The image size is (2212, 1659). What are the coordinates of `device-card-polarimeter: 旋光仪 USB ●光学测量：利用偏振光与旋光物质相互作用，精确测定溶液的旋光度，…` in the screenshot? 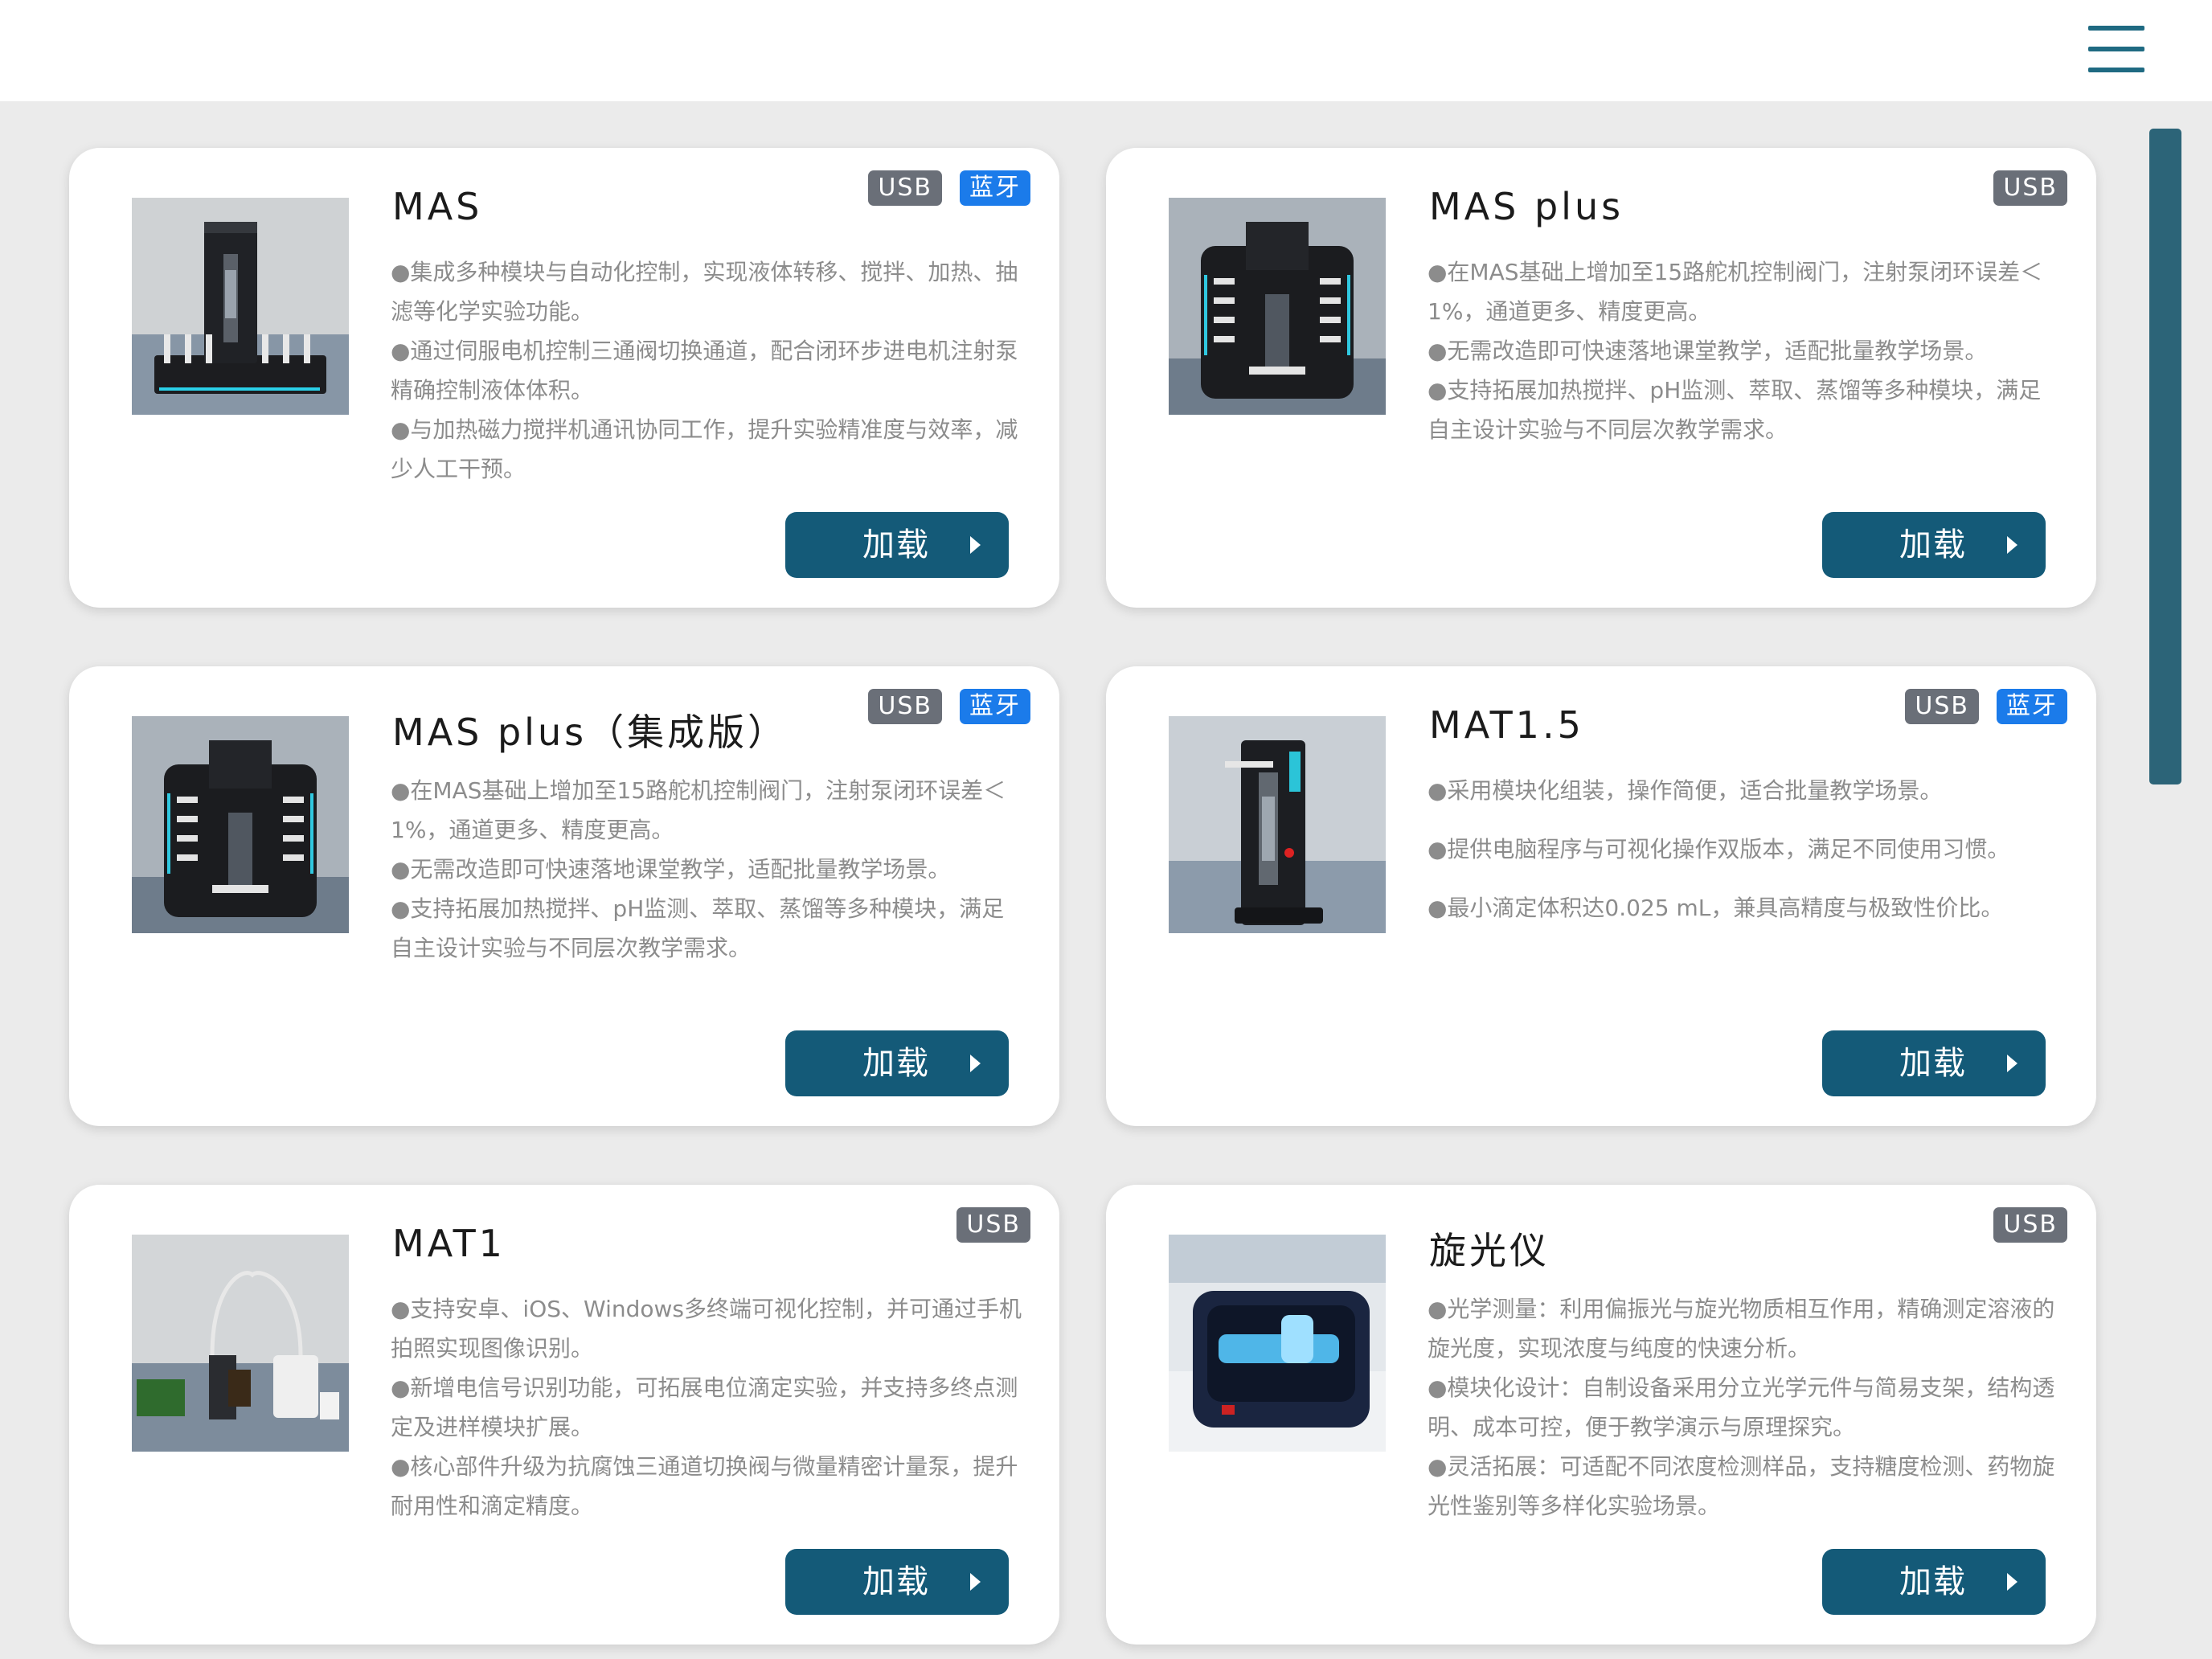 It's located at (1601, 1415).